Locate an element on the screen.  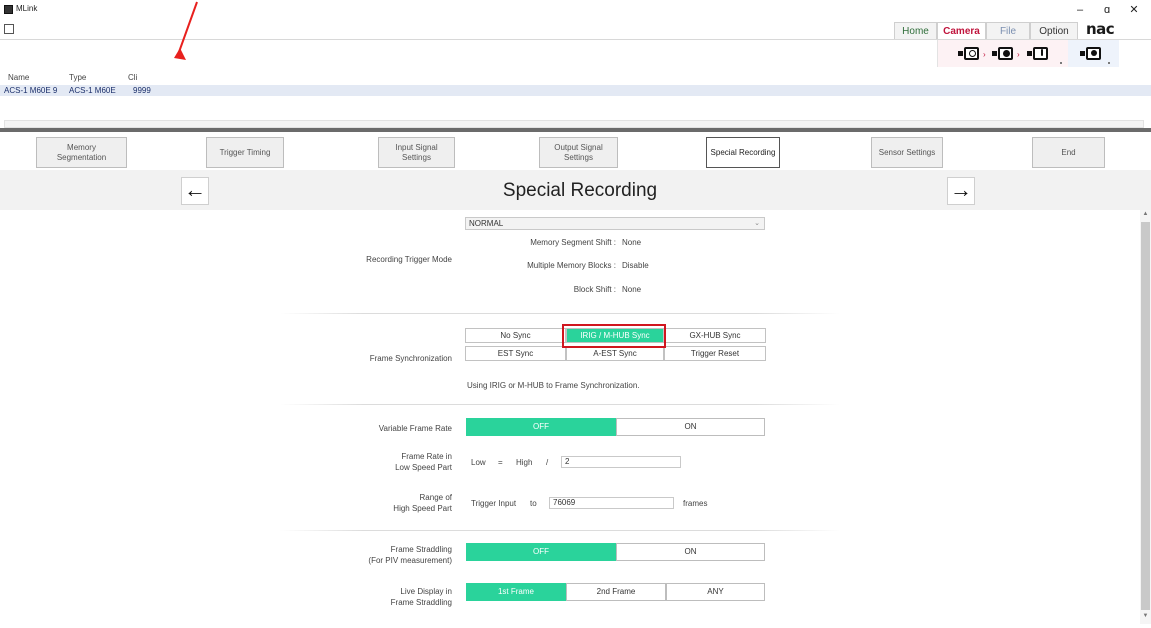
camera-download-icon is located at coordinates (1038, 53).